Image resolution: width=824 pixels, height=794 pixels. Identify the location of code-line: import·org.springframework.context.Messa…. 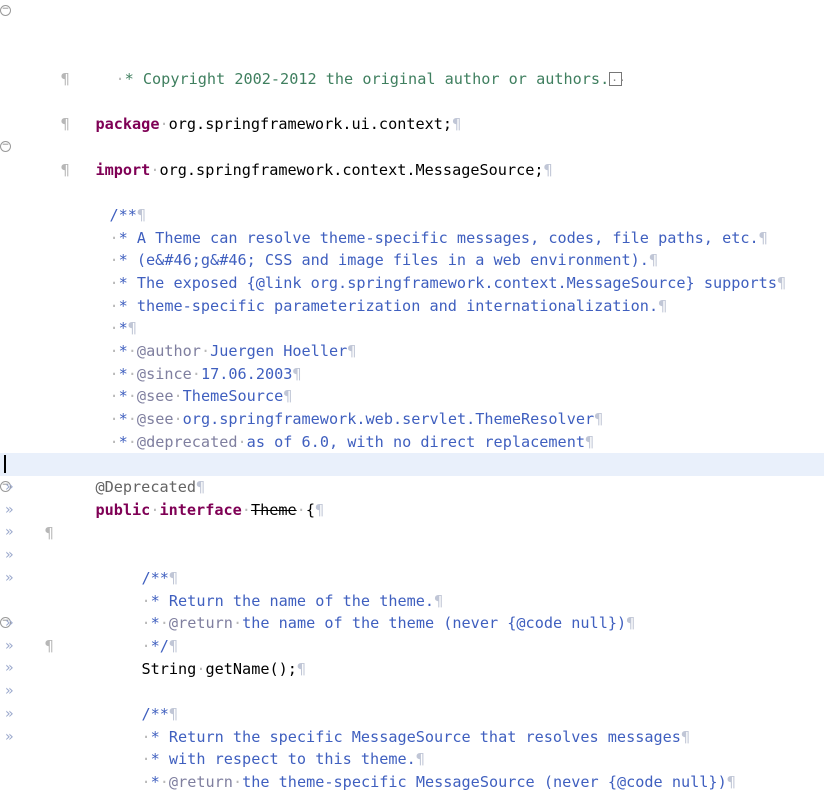
(412, 135).